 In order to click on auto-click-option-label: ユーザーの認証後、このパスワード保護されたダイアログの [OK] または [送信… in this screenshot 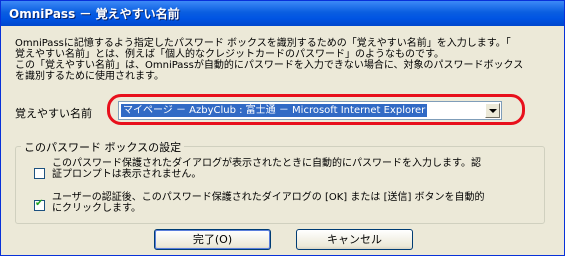, I will do `click(287, 203)`.